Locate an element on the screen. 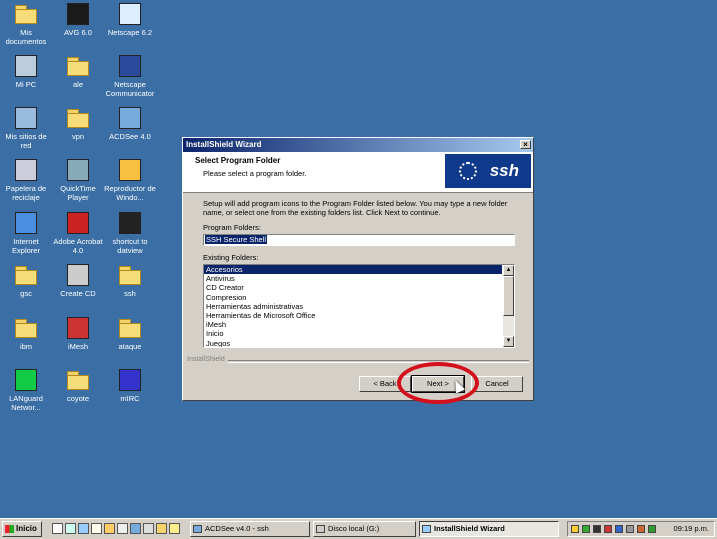  desktop-icon: gsc is located at coordinates (26, 280).